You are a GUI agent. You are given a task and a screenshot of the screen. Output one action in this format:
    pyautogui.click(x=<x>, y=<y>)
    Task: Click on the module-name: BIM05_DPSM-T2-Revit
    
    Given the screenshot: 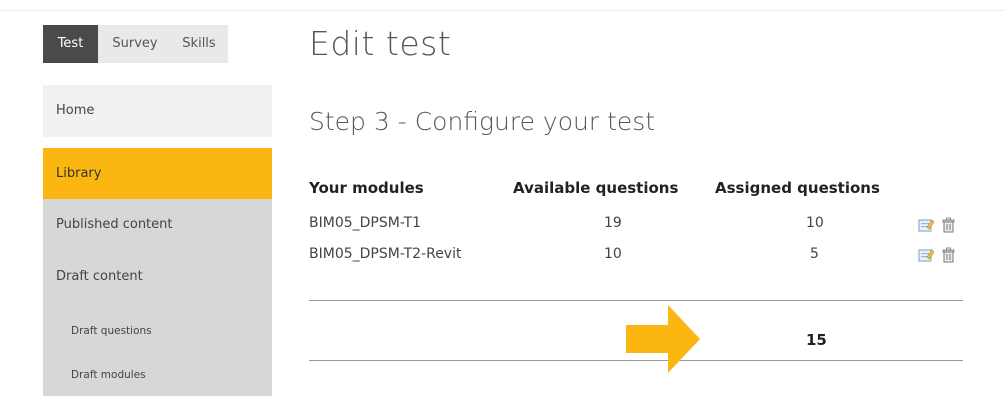 What is the action you would take?
    pyautogui.click(x=385, y=254)
    